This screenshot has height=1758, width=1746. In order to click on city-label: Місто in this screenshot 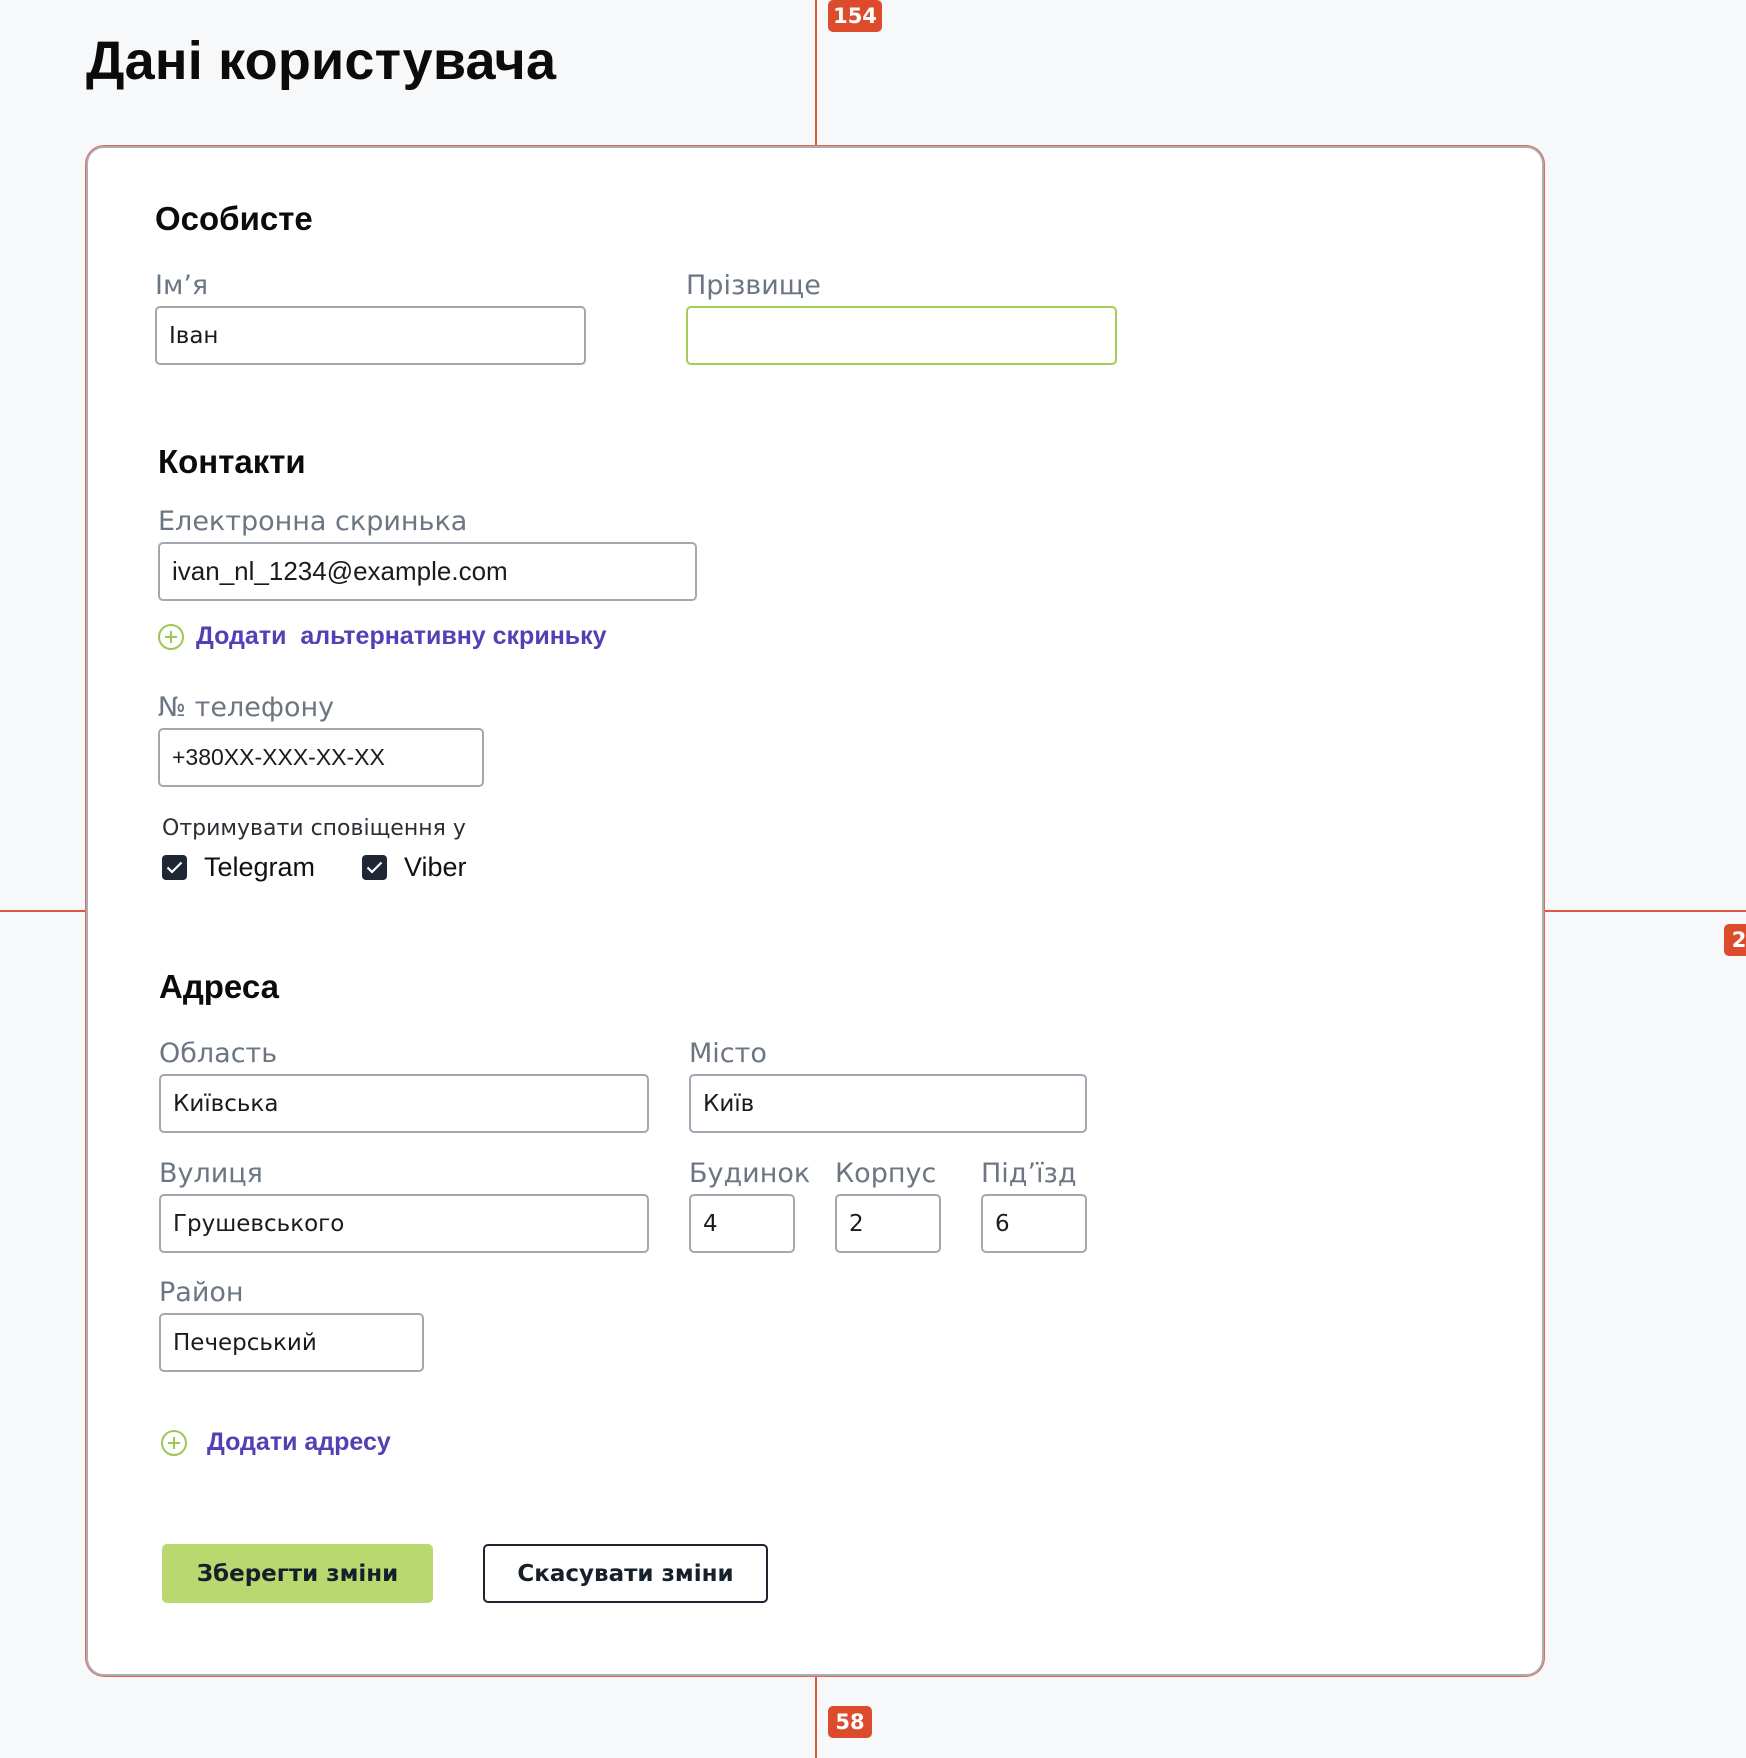, I will do `click(728, 1053)`.